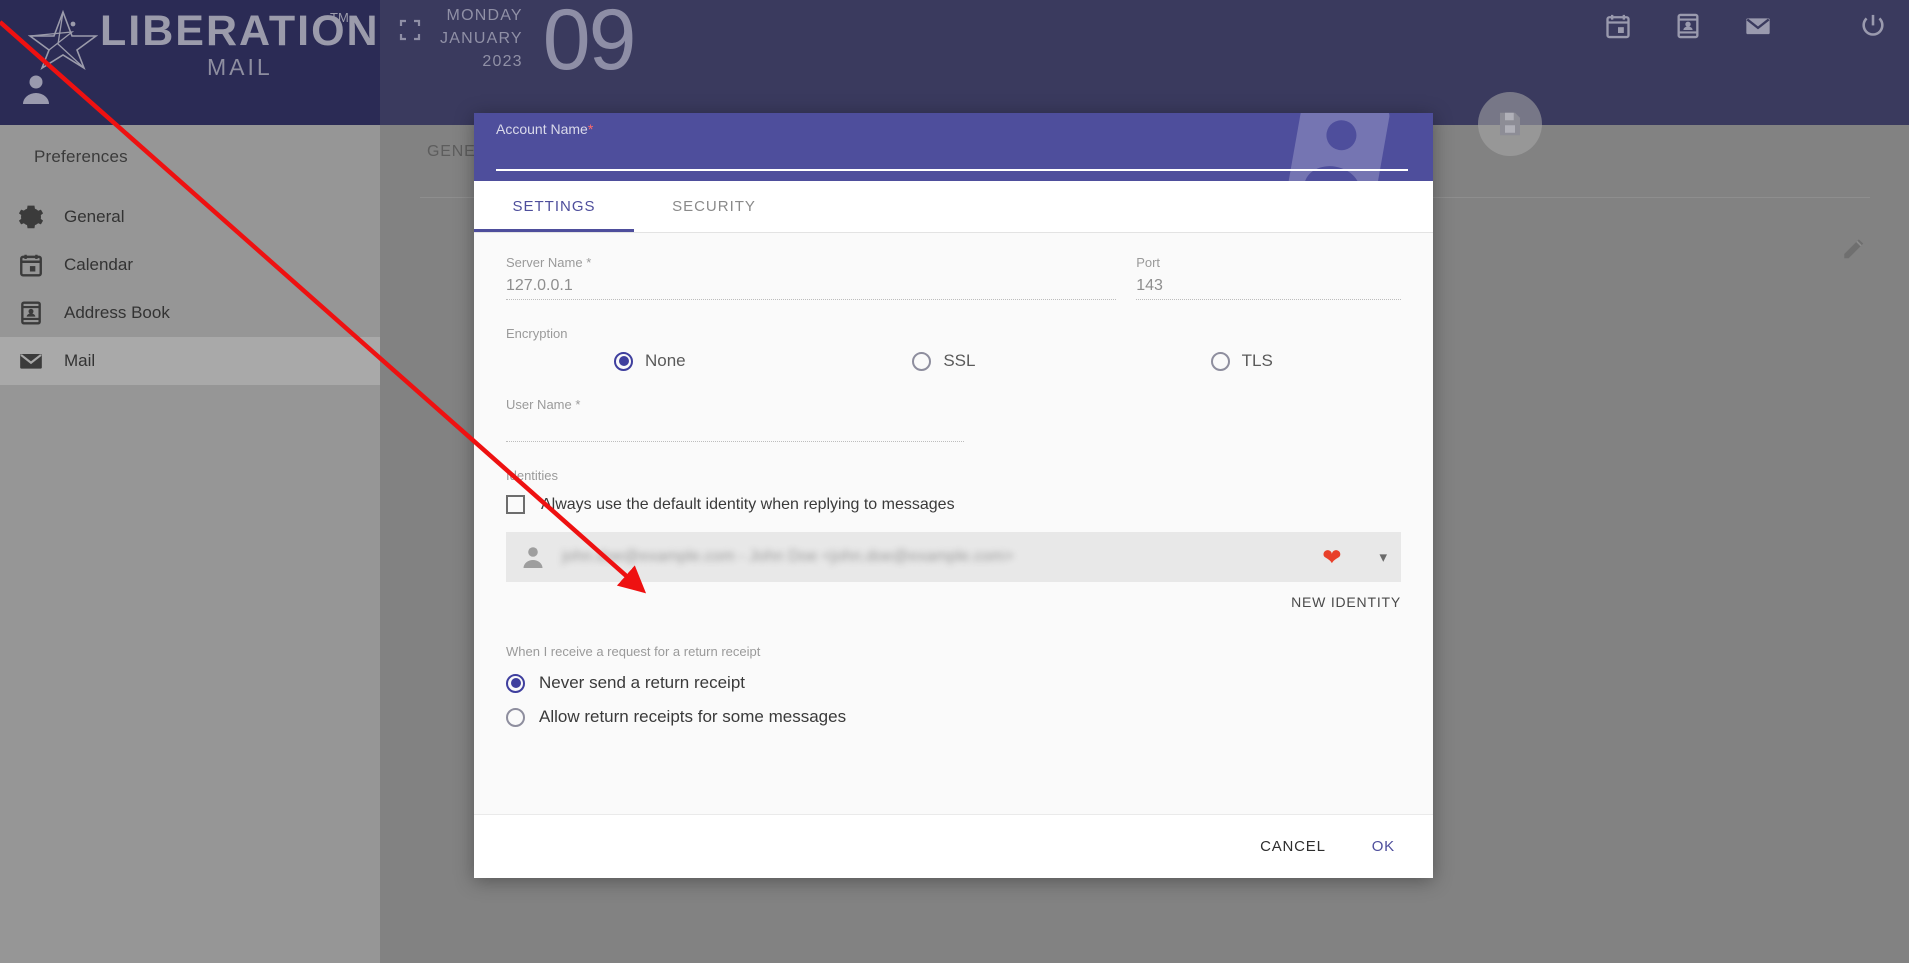  Describe the element at coordinates (98, 264) in the screenshot. I see `sidebar-item-label: Calendar` at that location.